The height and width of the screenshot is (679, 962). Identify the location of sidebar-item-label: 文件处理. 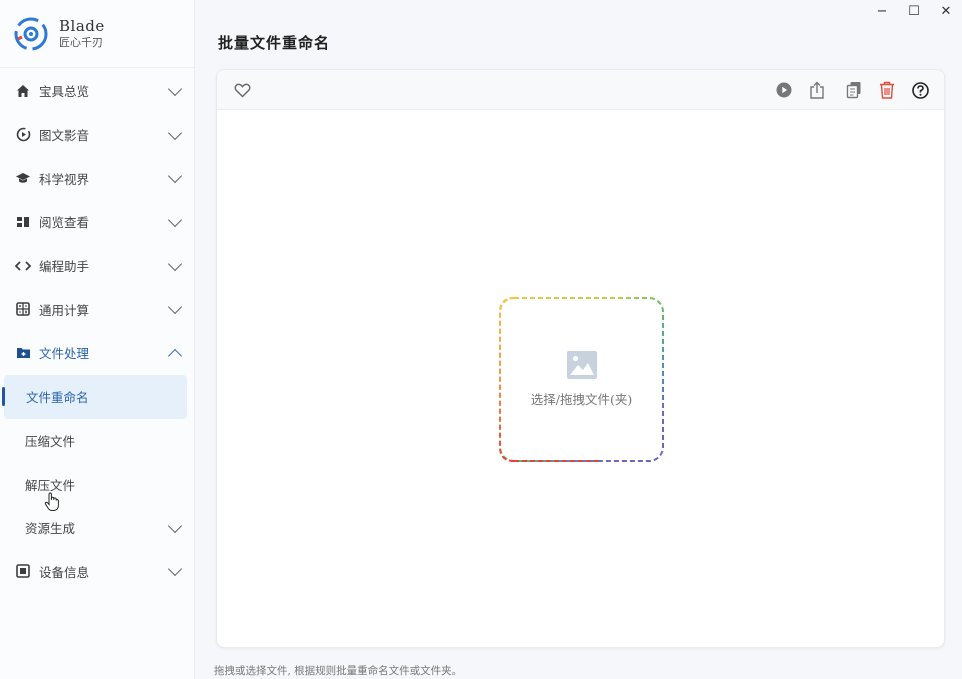
(64, 354).